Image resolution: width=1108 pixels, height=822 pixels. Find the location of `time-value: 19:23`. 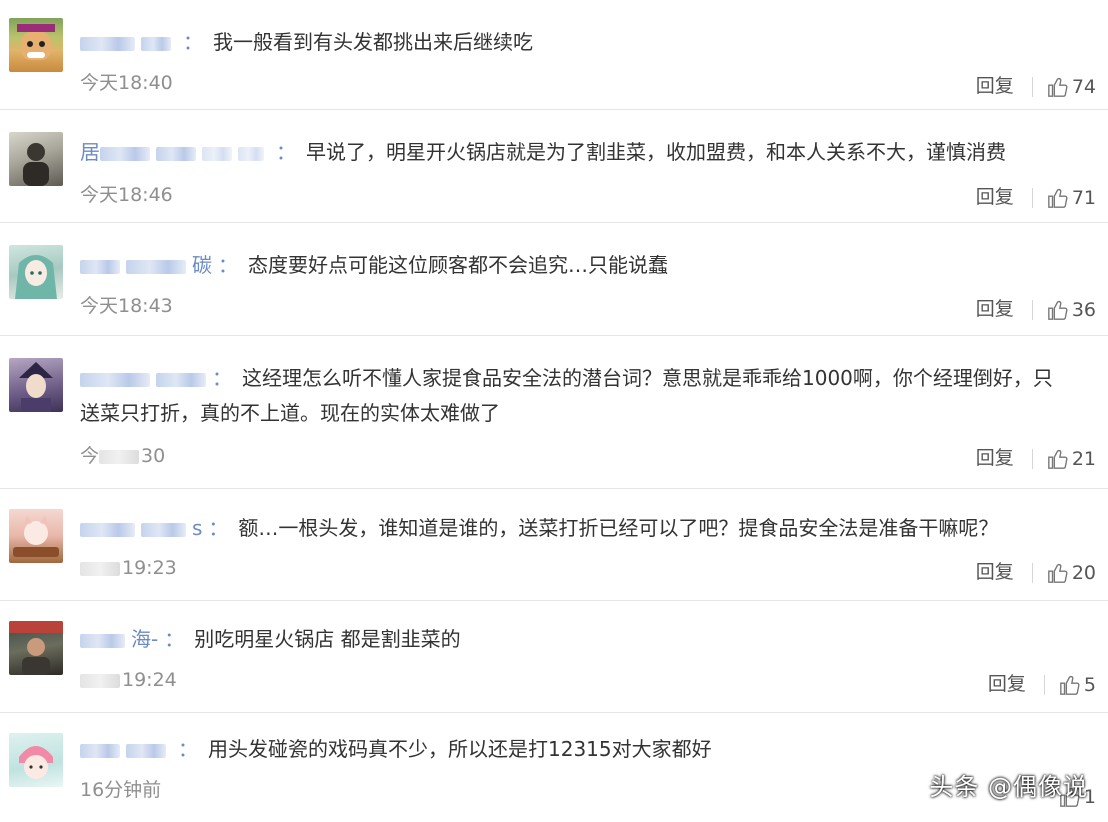

time-value: 19:23 is located at coordinates (149, 568).